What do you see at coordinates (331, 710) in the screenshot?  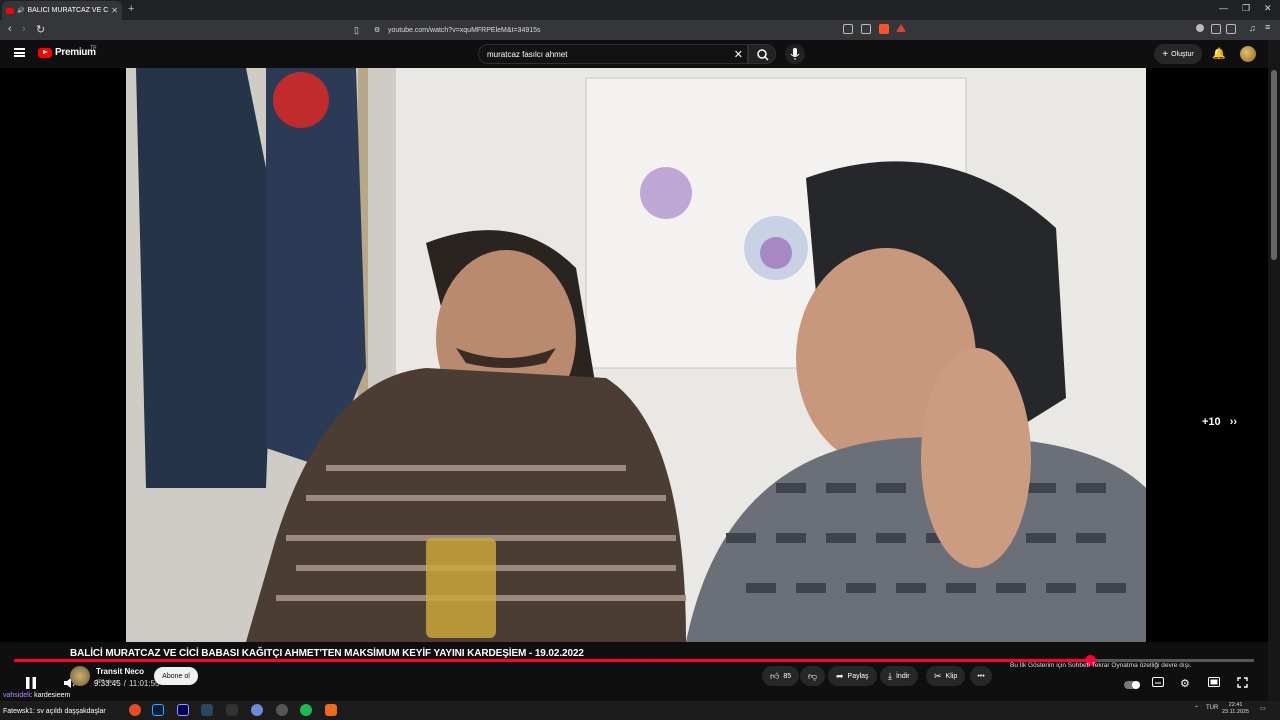 I see `browser-icon` at bounding box center [331, 710].